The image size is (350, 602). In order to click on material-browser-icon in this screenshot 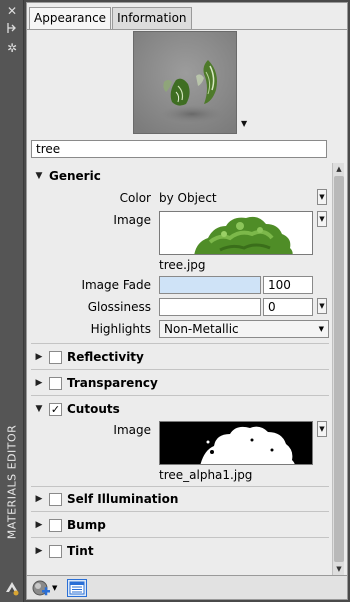, I will do `click(77, 588)`.